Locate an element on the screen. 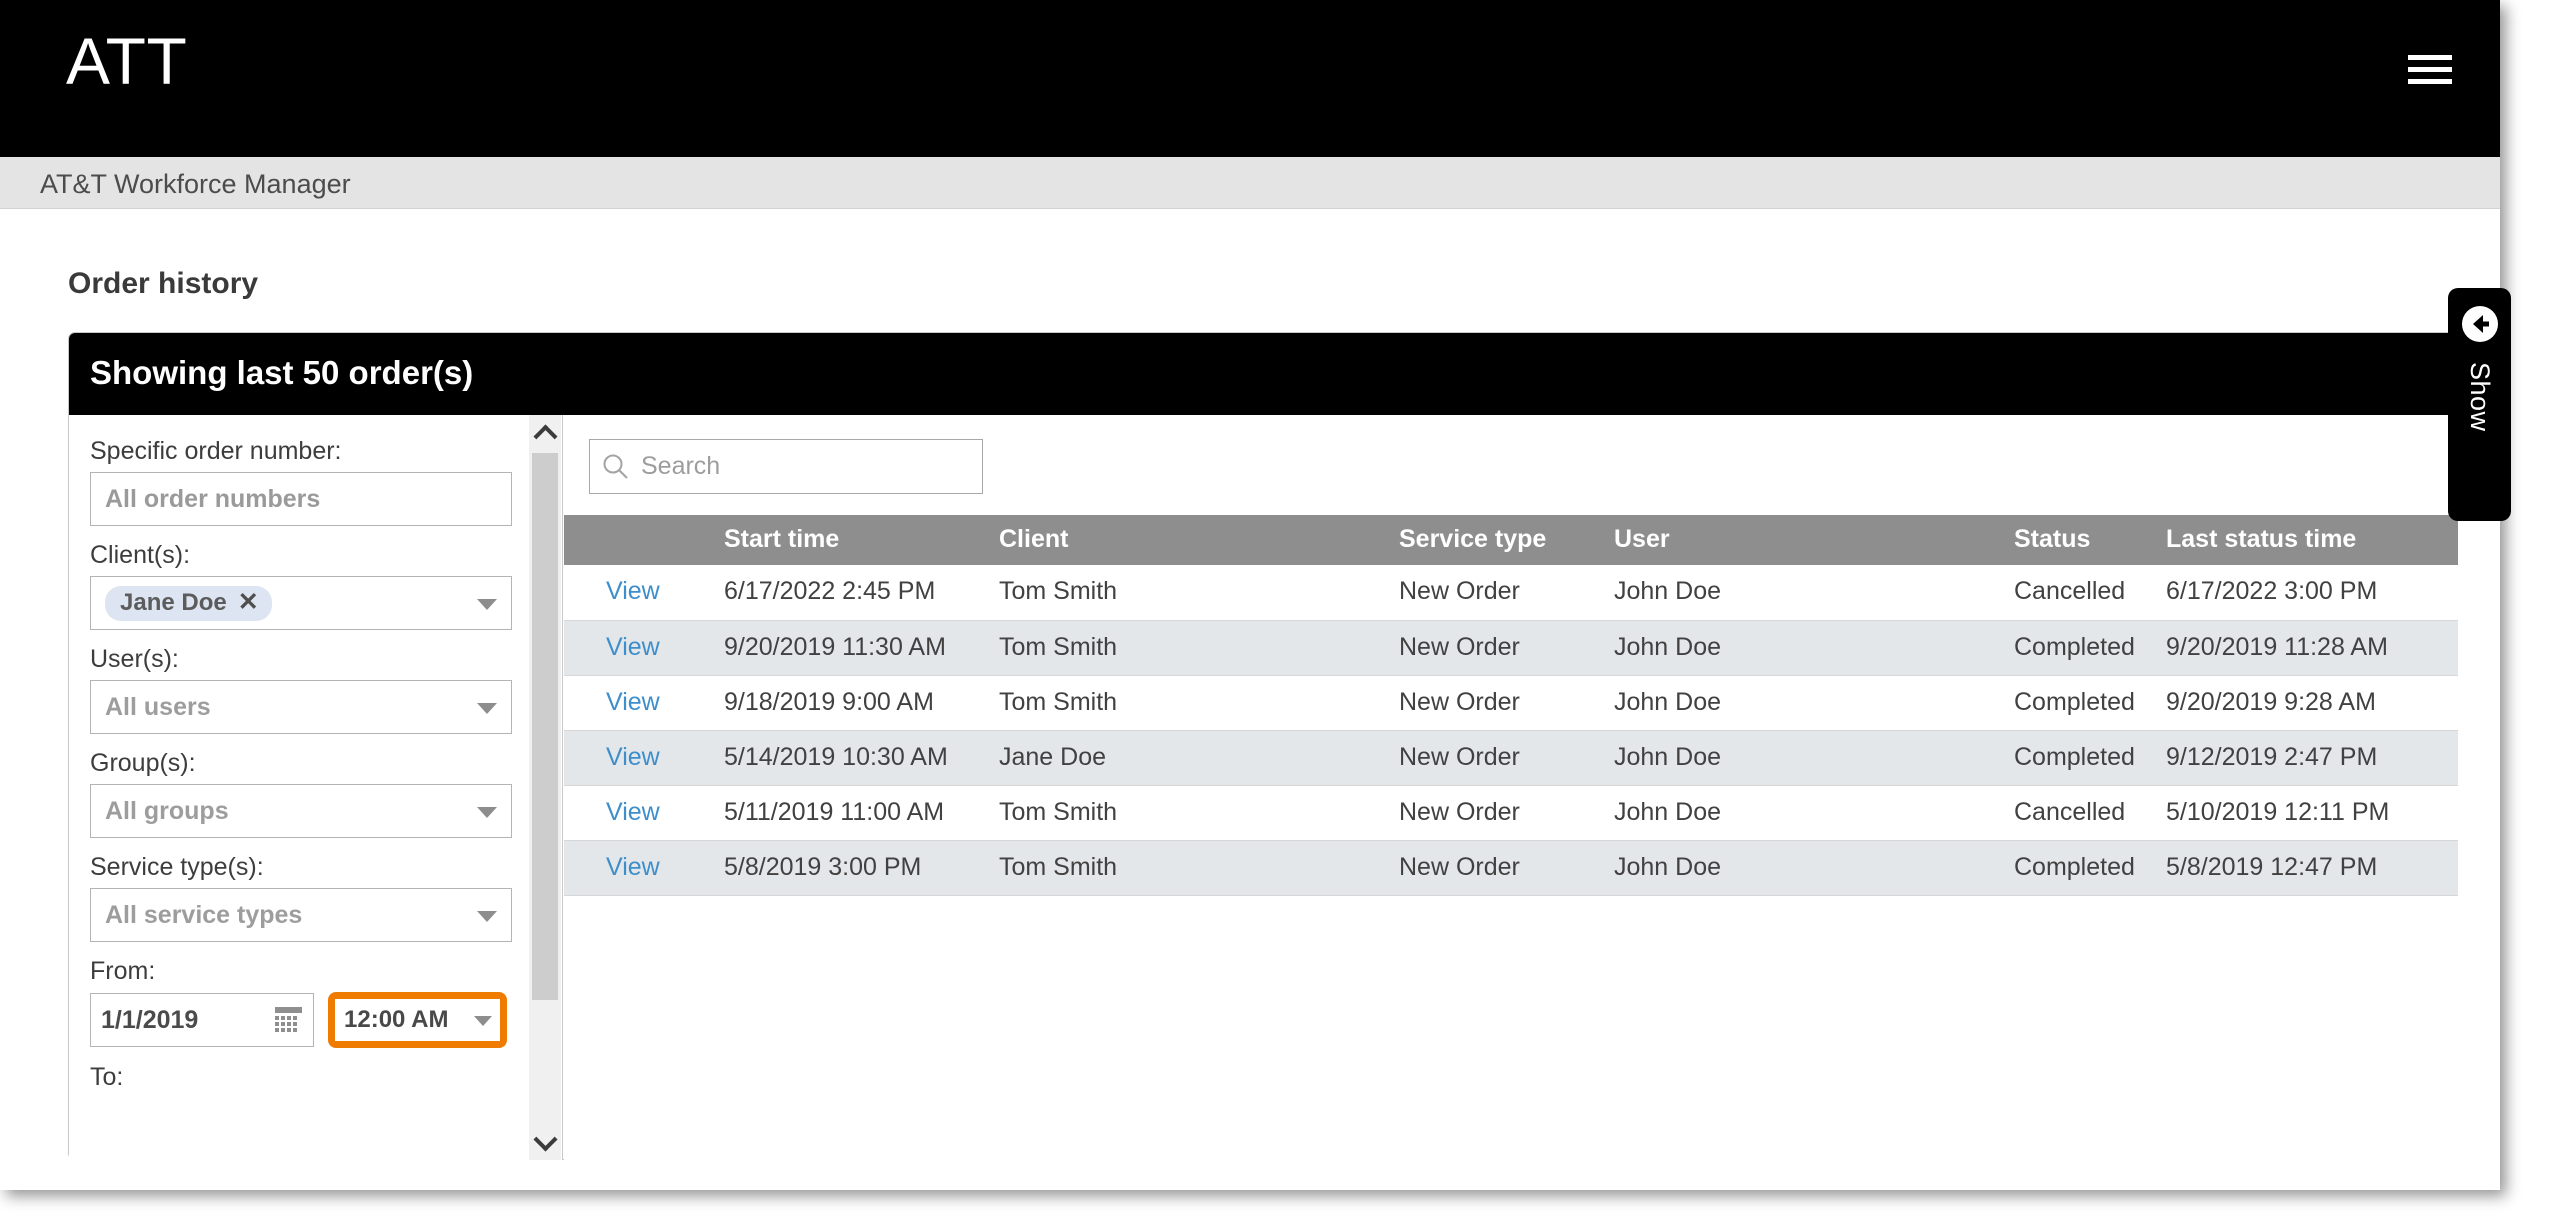  card-header: Showing last 50 order(s) is located at coordinates (1263, 374).